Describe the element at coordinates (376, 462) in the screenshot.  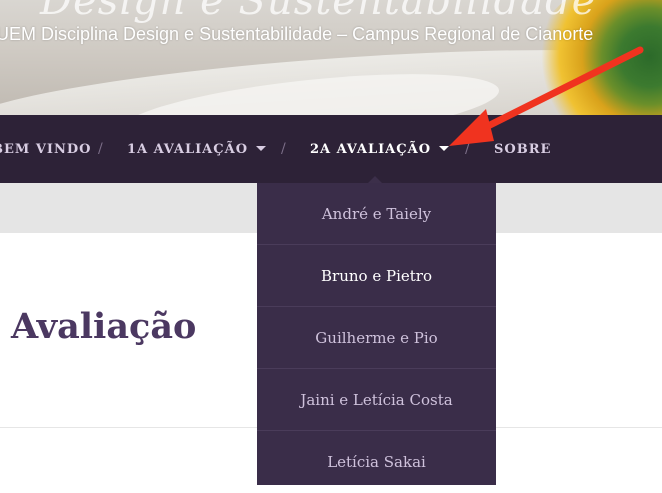
I see `dropdown-item-leticia-sakai: Letícia Sakai` at that location.